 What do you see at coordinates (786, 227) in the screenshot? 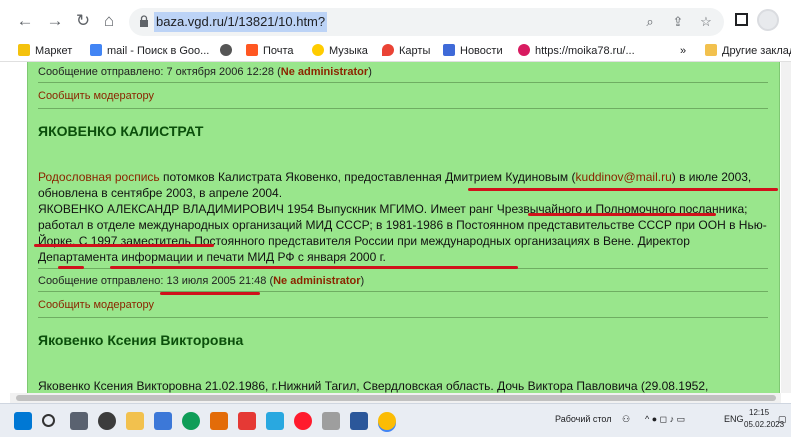
I see `vertical-scrollbar` at bounding box center [786, 227].